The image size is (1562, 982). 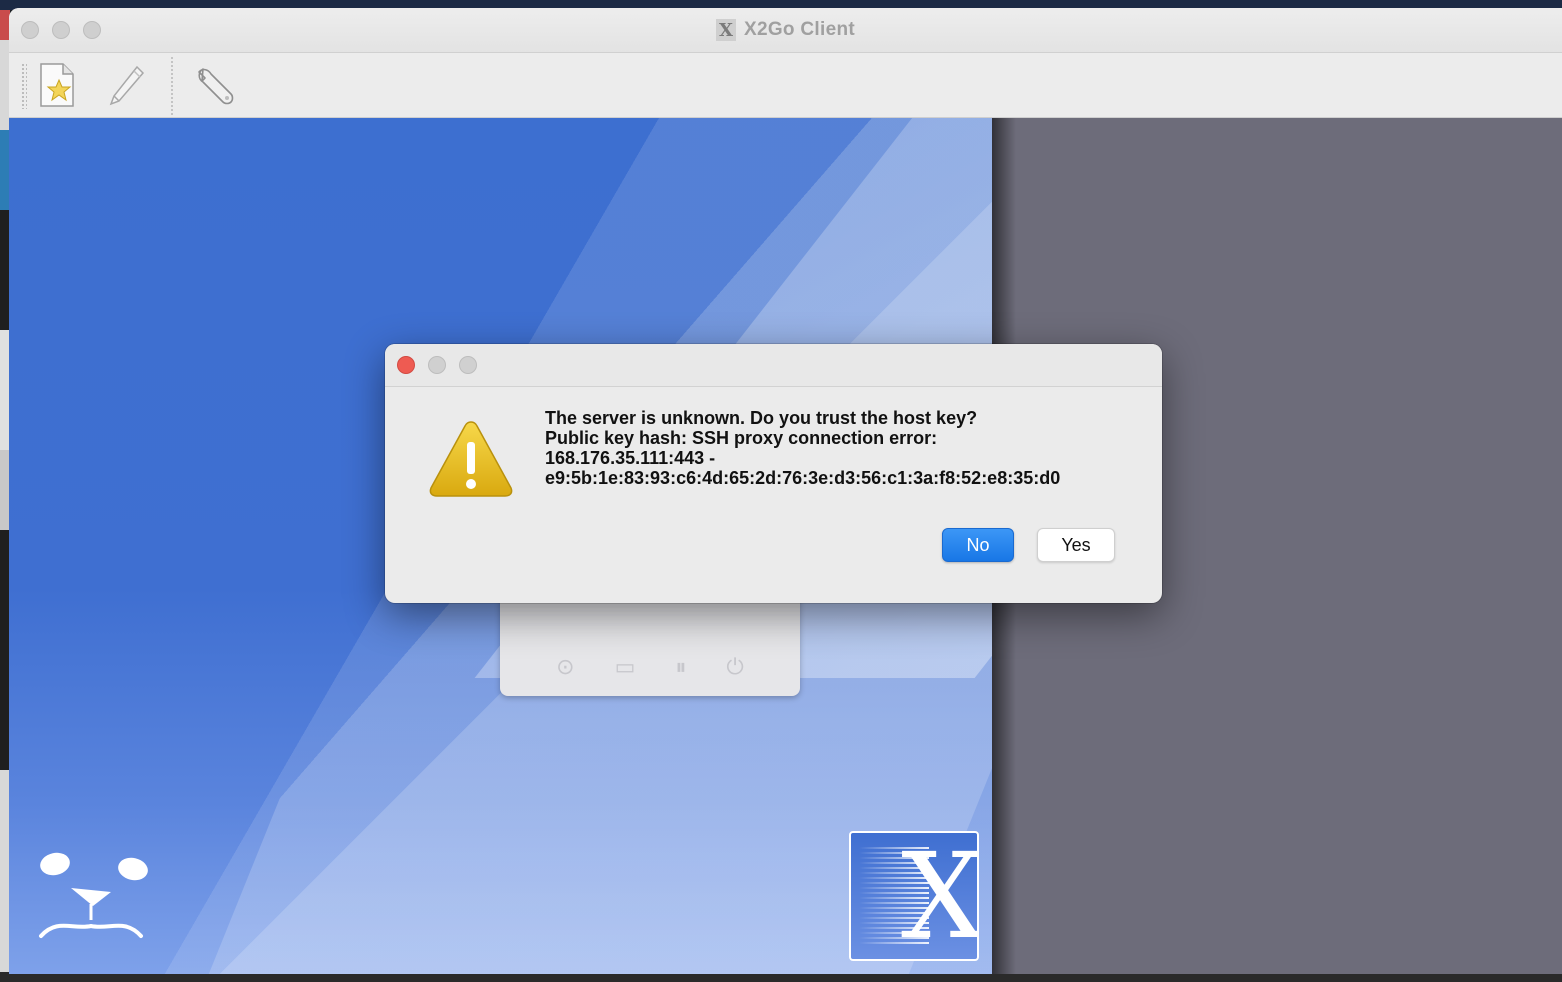 I want to click on wrench-icon, so click(x=216, y=86).